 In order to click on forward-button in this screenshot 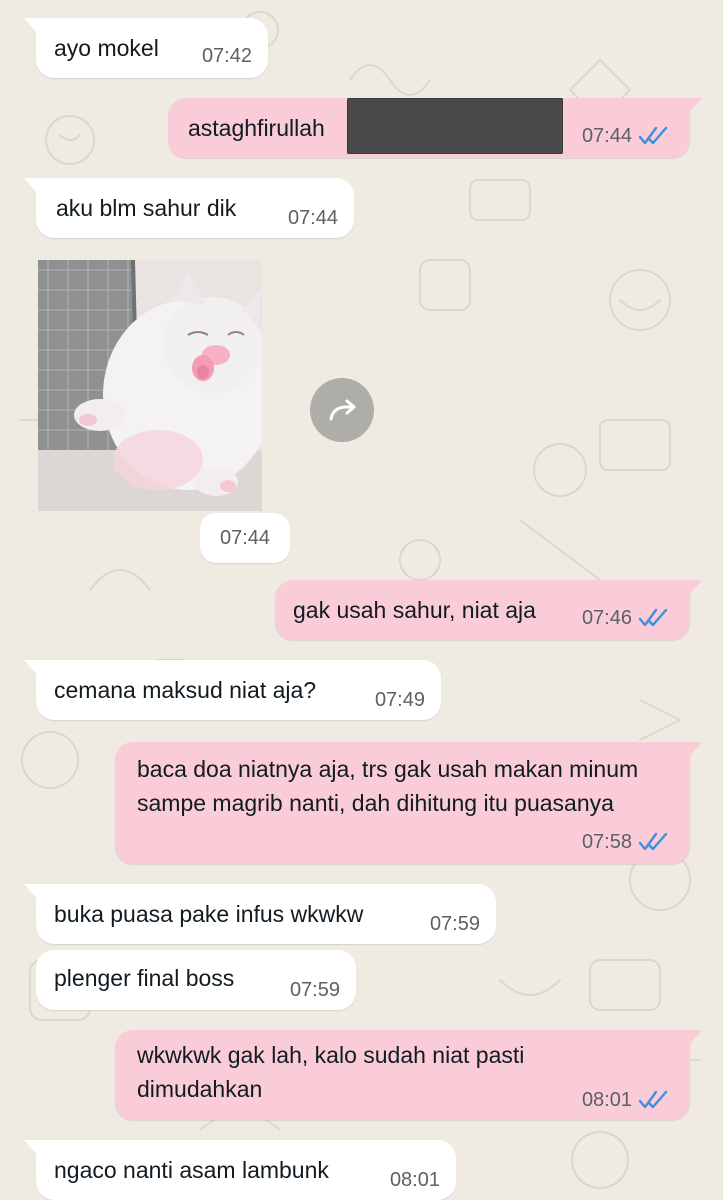, I will do `click(342, 410)`.